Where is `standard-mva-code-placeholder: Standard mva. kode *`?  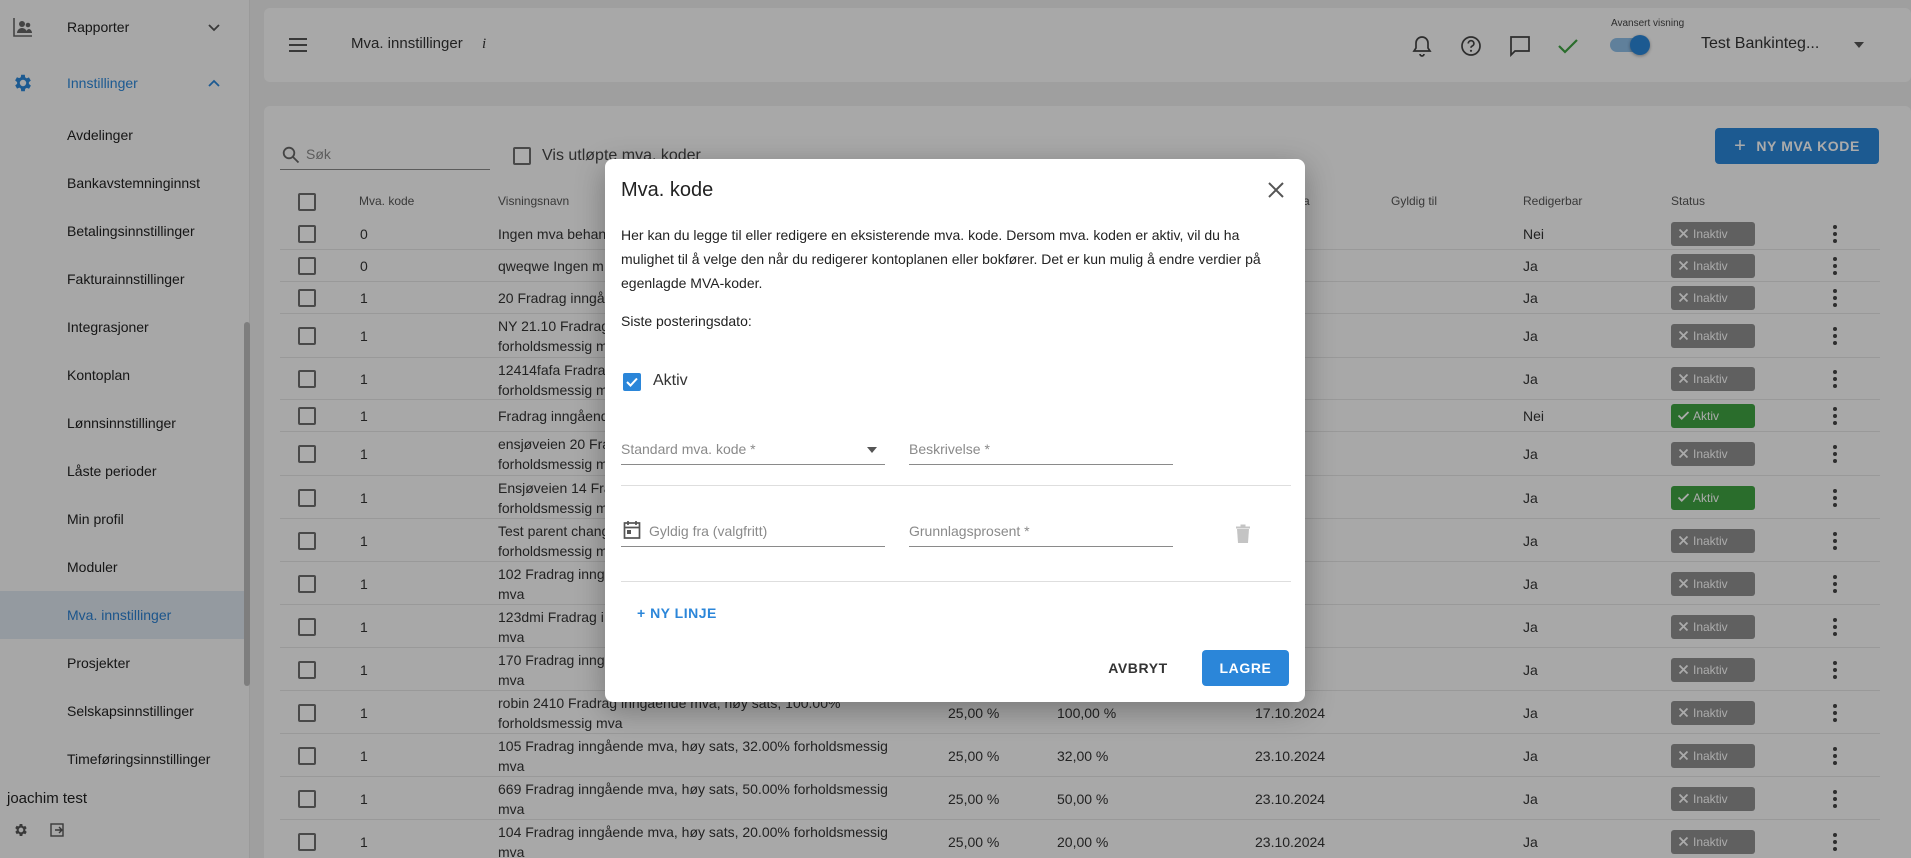
standard-mva-code-placeholder: Standard mva. kode * is located at coordinates (688, 449).